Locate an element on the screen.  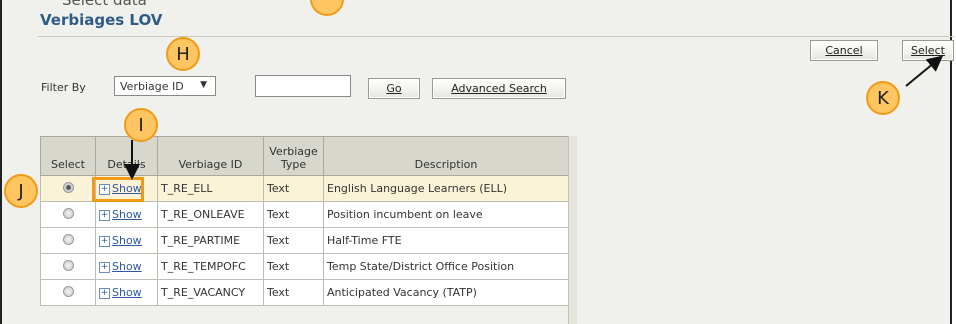
verbiage-id-cell: T_RE_TEMPOFC is located at coordinates (210, 266).